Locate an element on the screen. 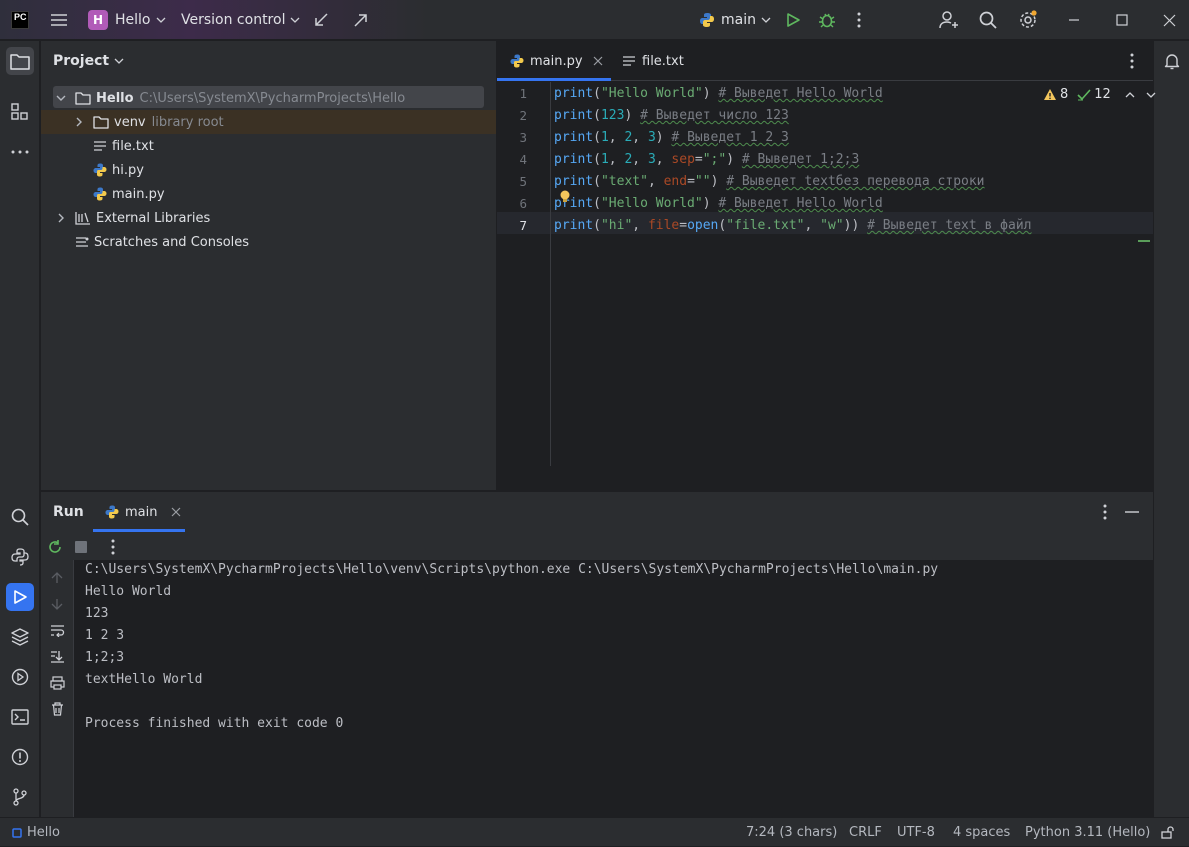  tab-main-py: main.py is located at coordinates (556, 61).